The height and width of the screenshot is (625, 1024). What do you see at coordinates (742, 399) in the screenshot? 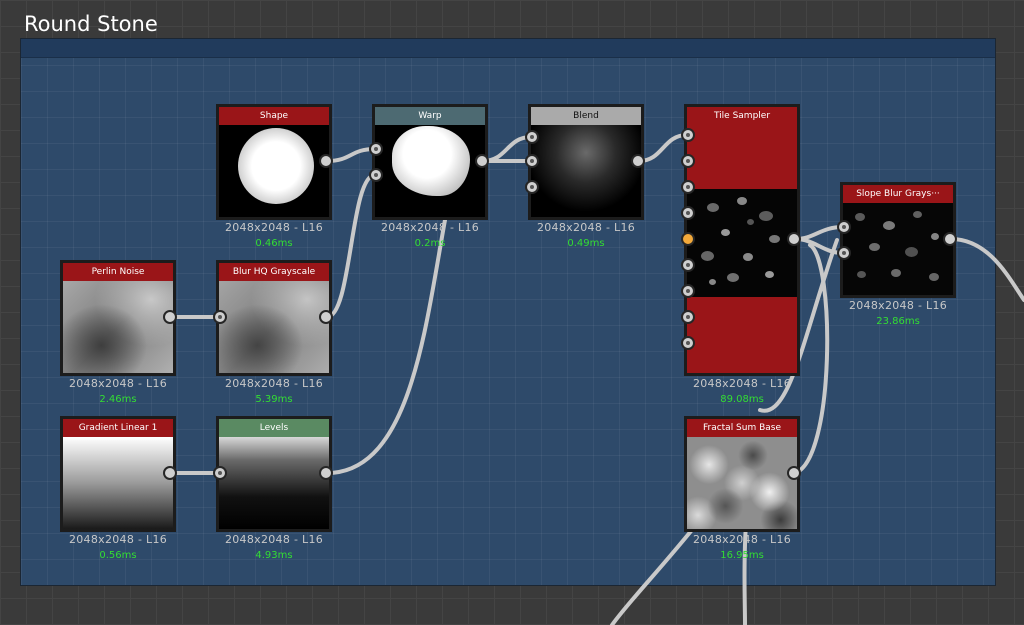
I see `node-tile-sampler-time: 89.08ms` at bounding box center [742, 399].